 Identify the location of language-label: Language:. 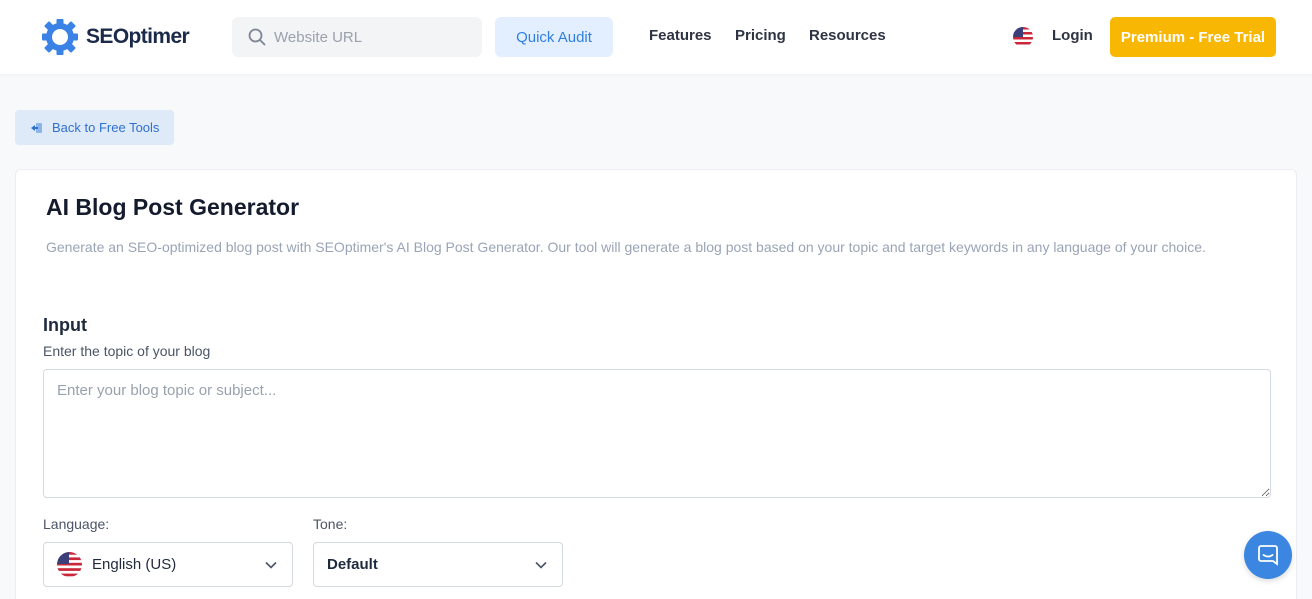
(76, 524).